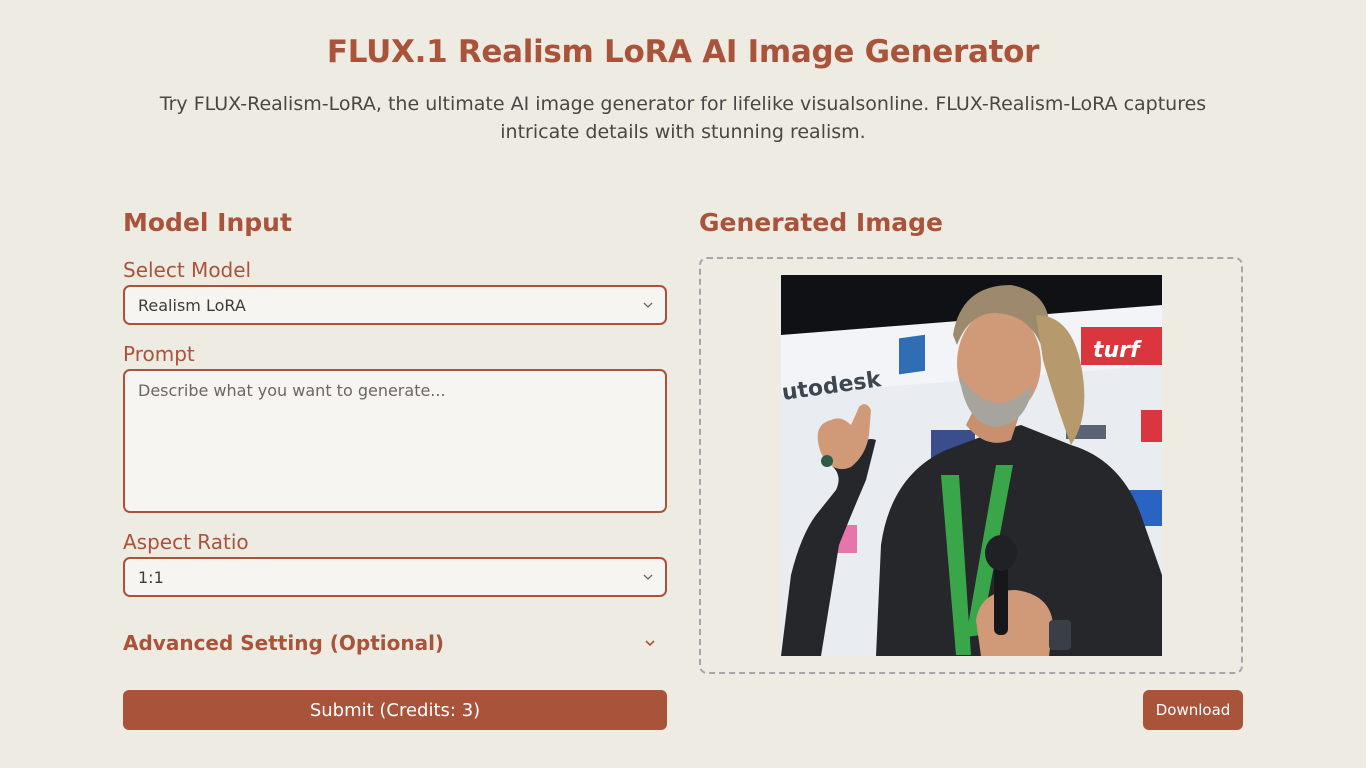  I want to click on aspect-ratio-label: Aspect Ratio, so click(186, 542).